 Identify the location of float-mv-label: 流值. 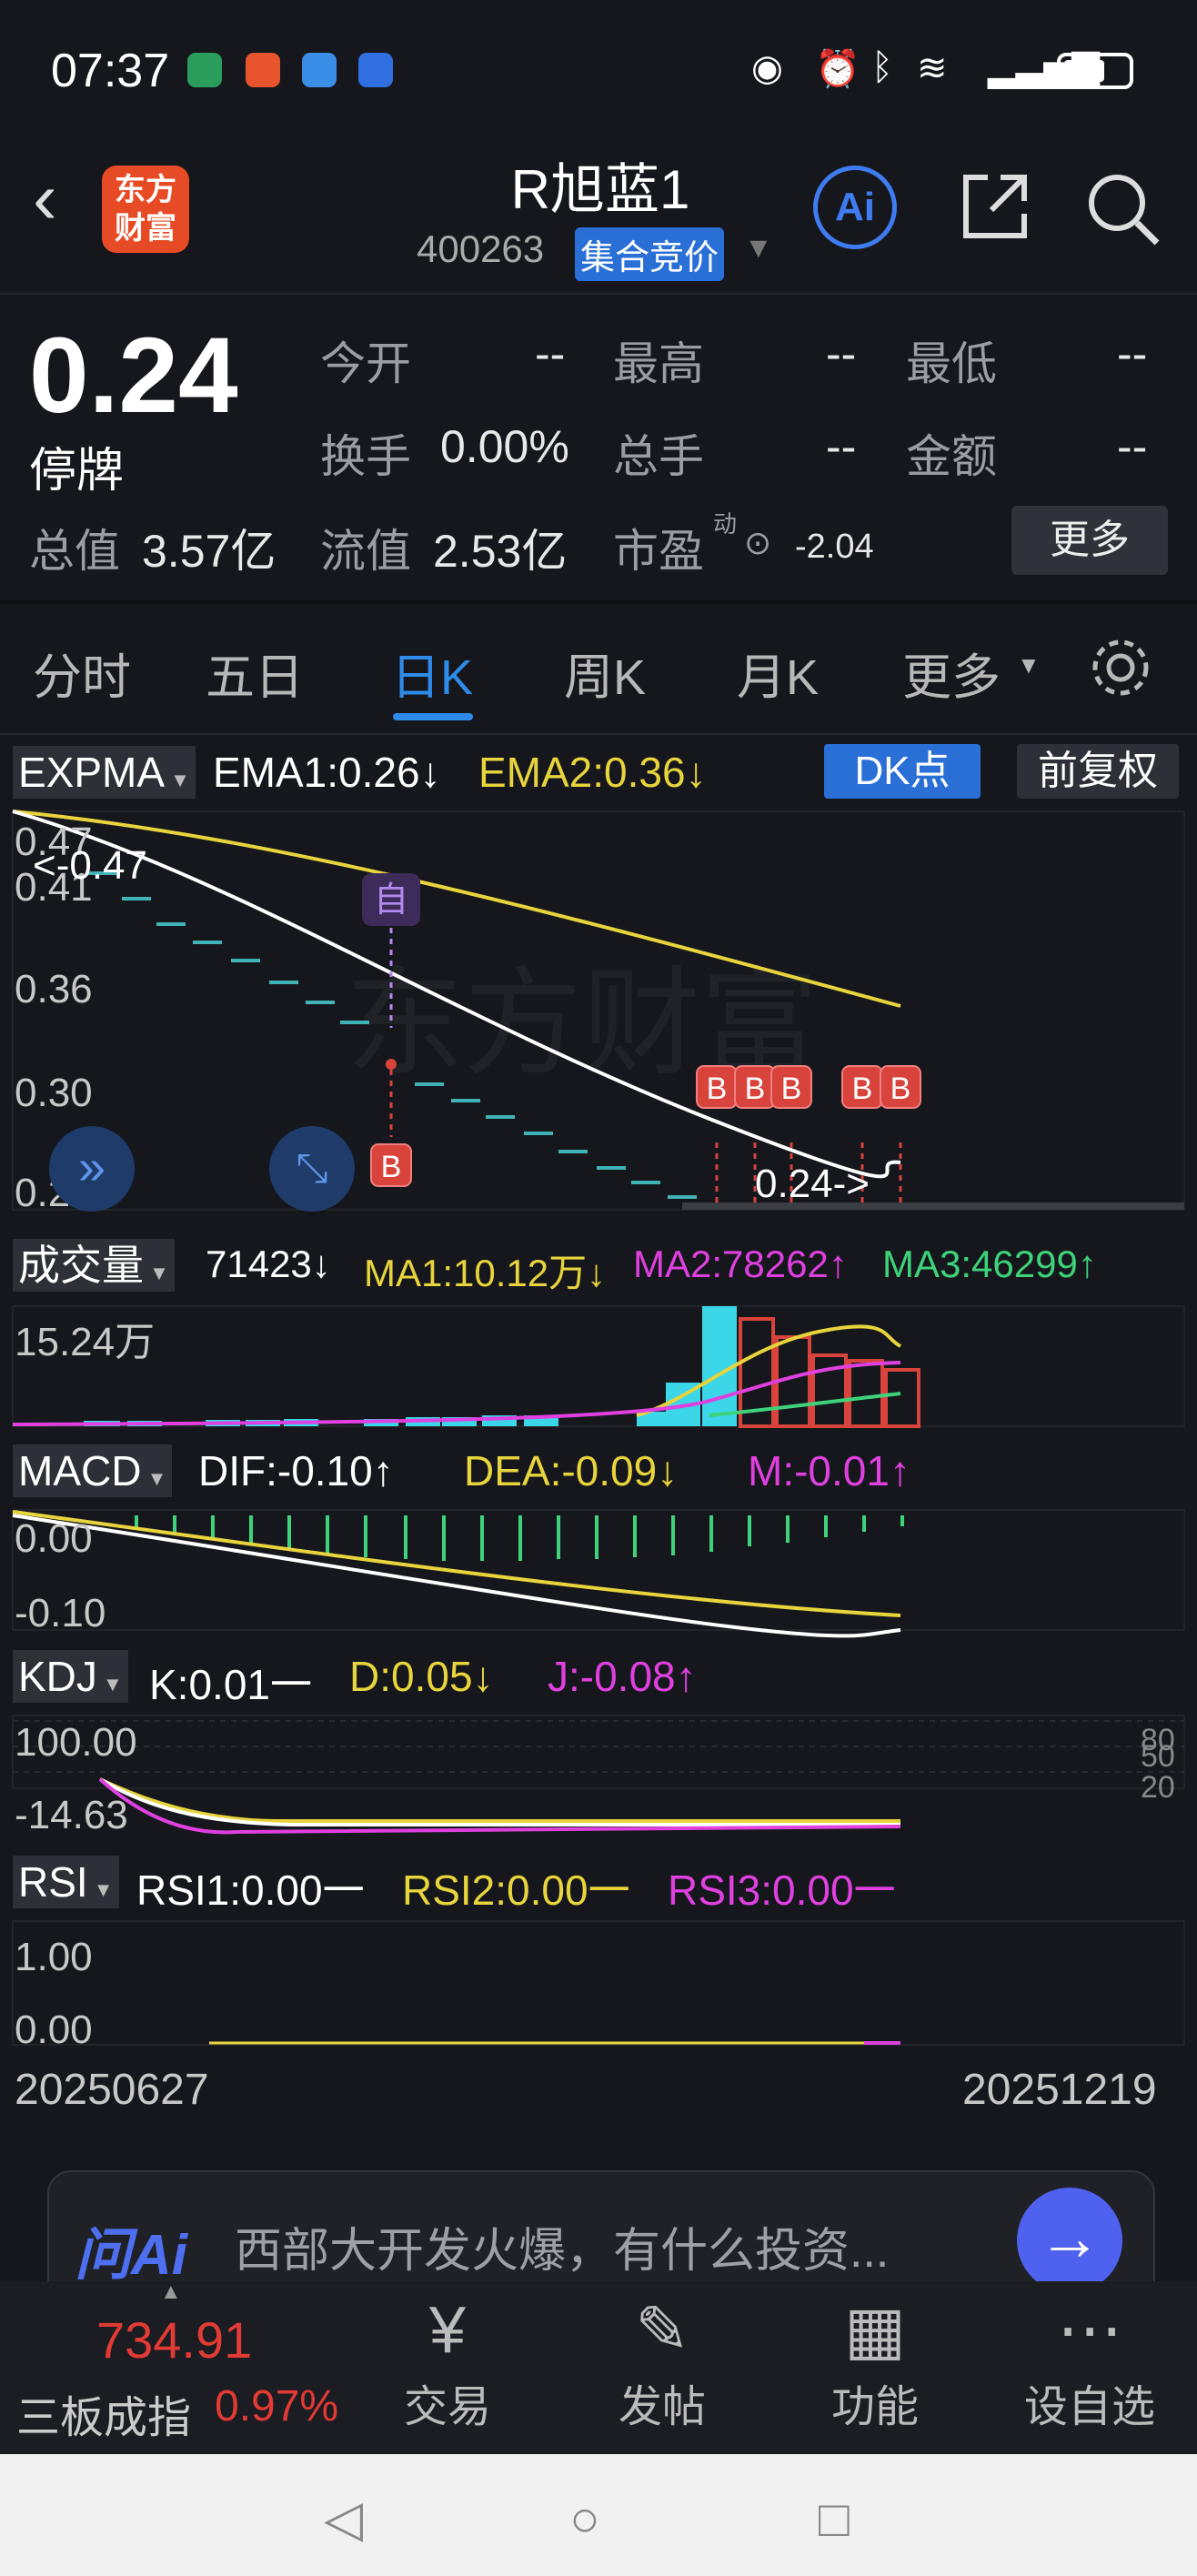
(365, 551).